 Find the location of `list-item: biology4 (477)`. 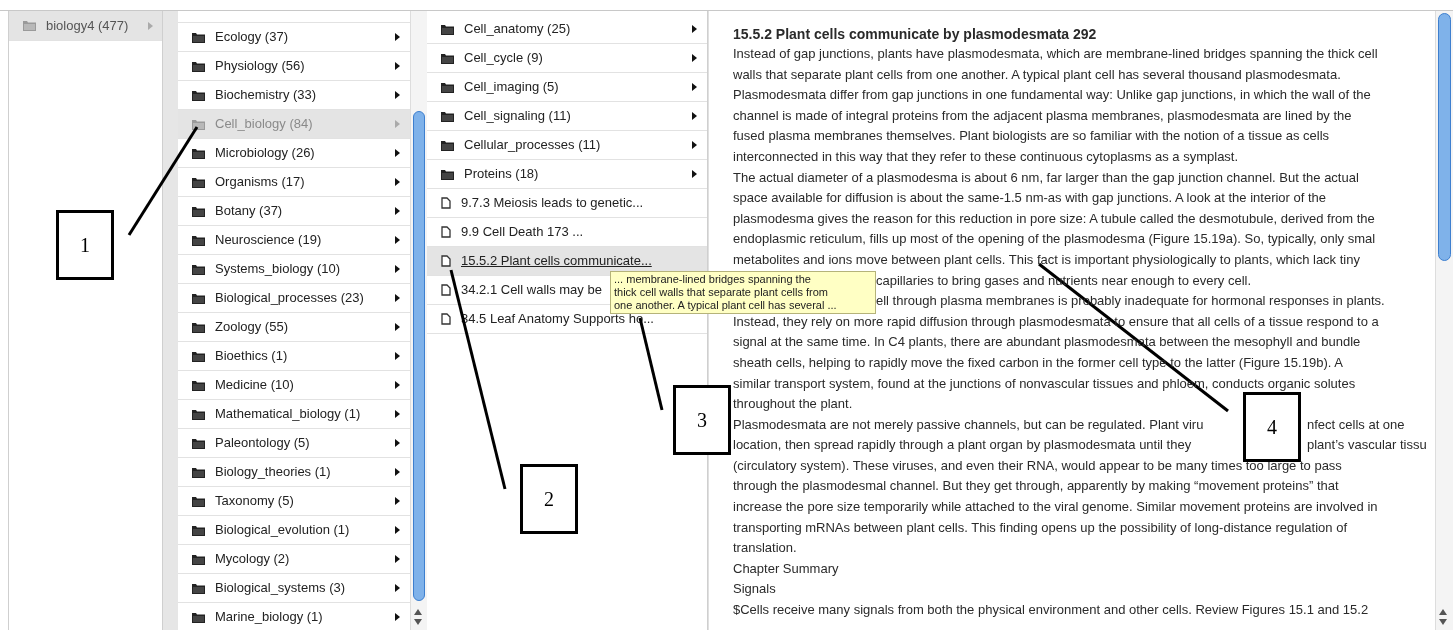

list-item: biology4 (477) is located at coordinates (85, 26).